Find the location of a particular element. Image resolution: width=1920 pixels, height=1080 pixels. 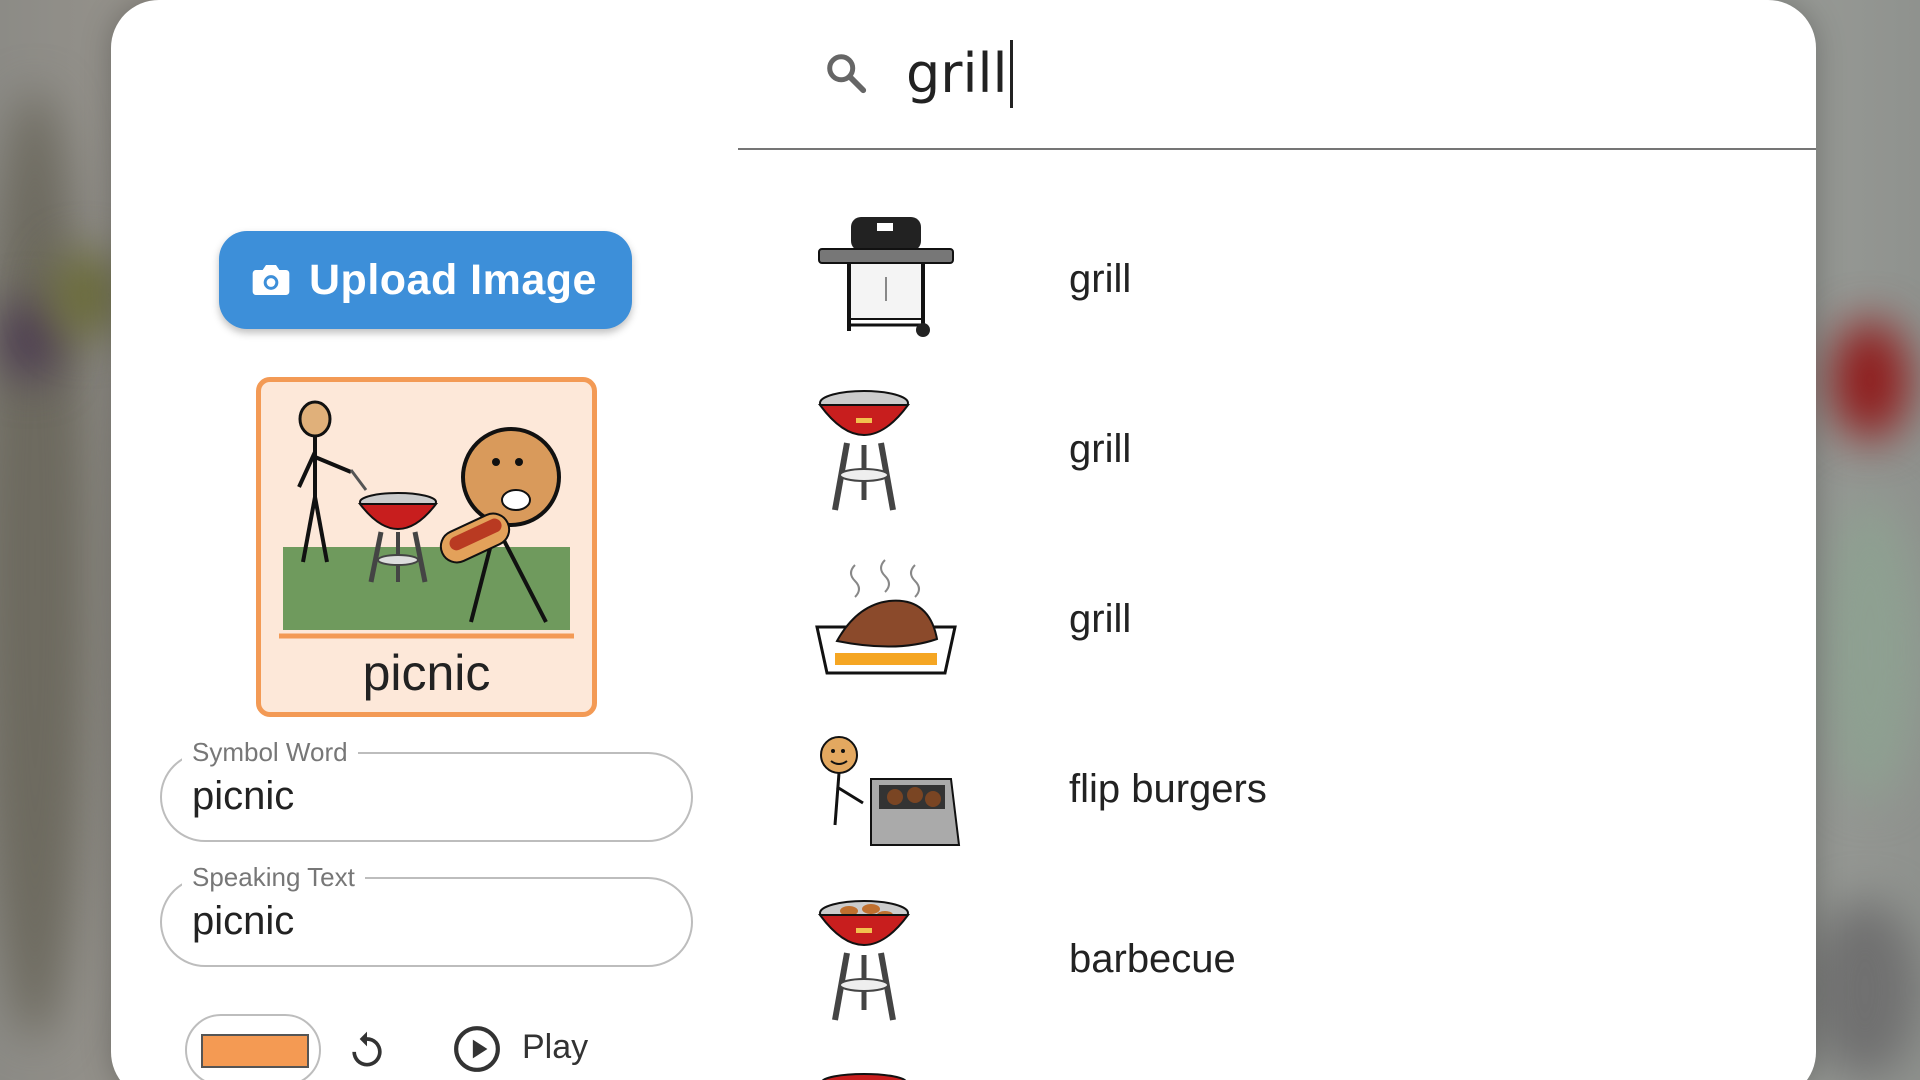

speaking-text-label: Speaking Text is located at coordinates (273, 877).